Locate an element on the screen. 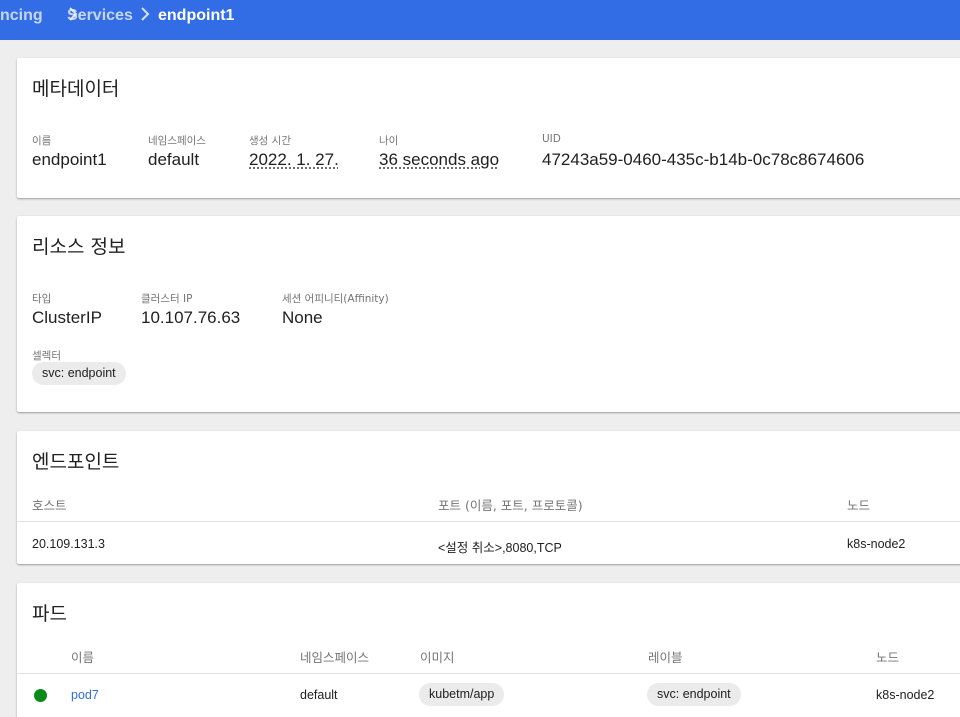 Image resolution: width=960 pixels, height=717 pixels. name-label: 이름 is located at coordinates (42, 141).